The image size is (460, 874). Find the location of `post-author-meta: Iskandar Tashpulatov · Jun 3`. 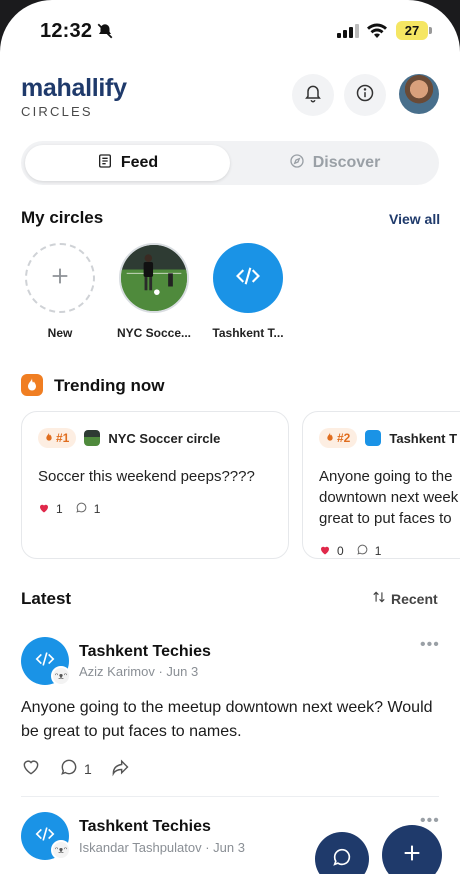

post-author-meta: Iskandar Tashpulatov · Jun 3 is located at coordinates (162, 847).